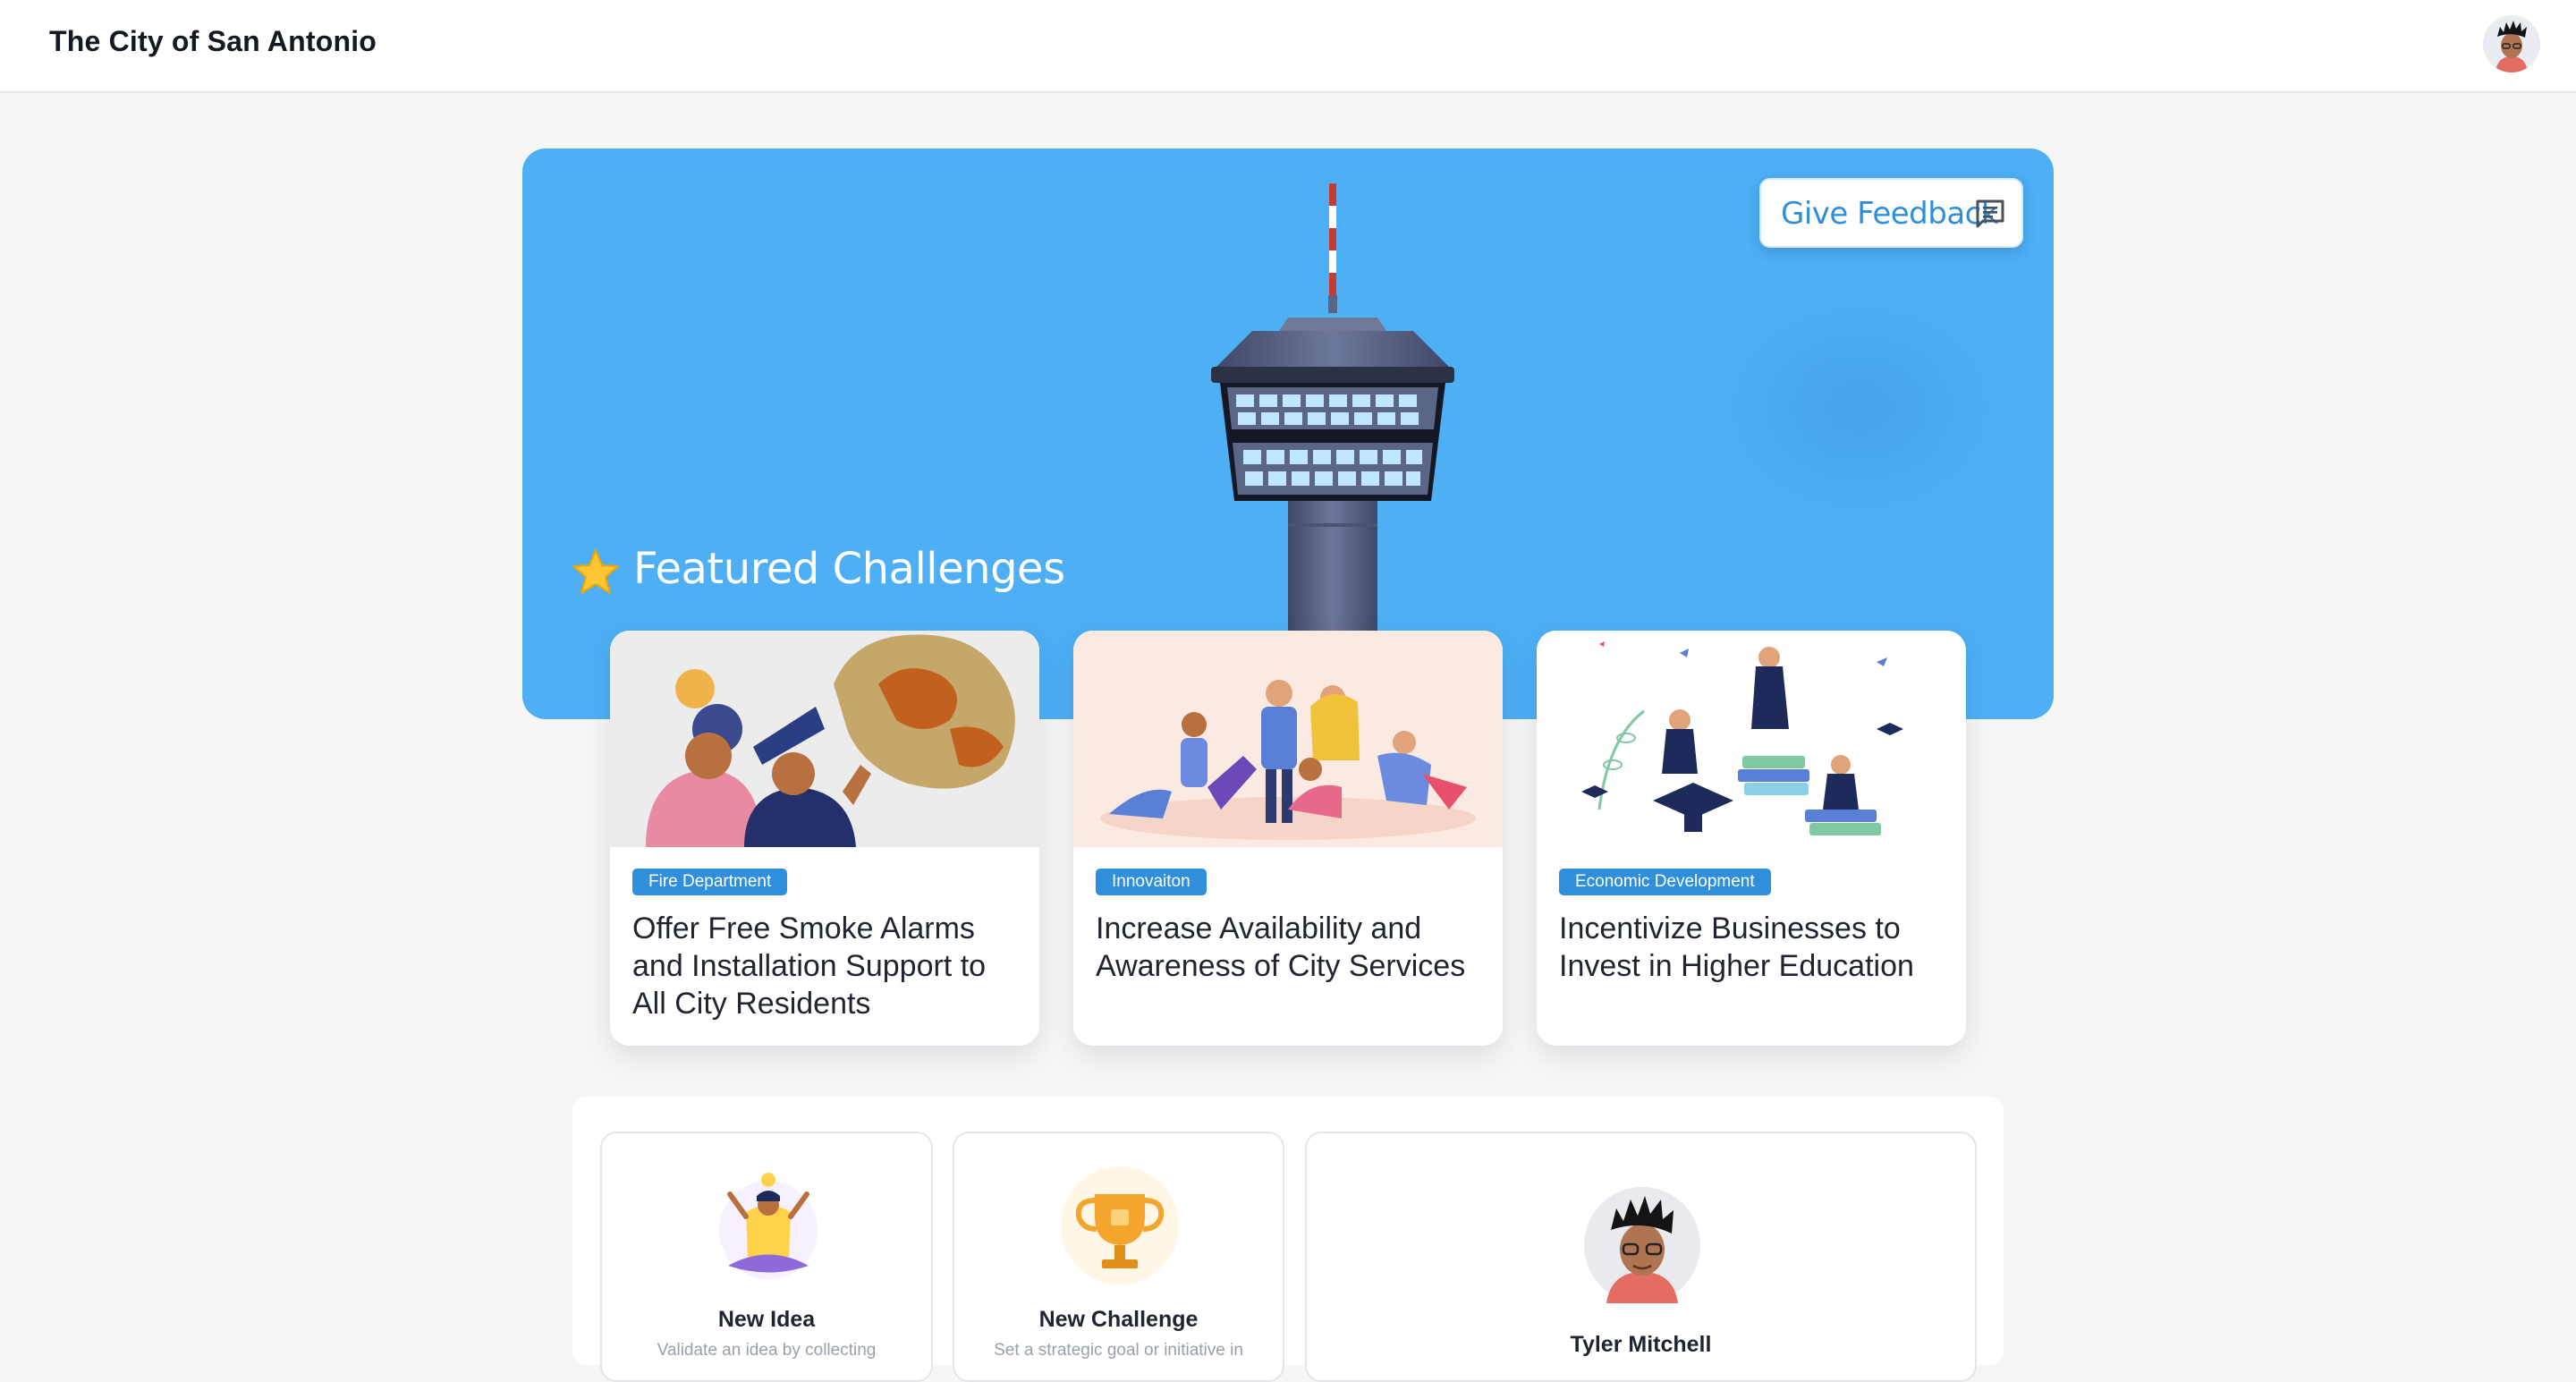 The width and height of the screenshot is (2576, 1382). What do you see at coordinates (213, 41) in the screenshot?
I see `app-title: The City of San Antonio` at bounding box center [213, 41].